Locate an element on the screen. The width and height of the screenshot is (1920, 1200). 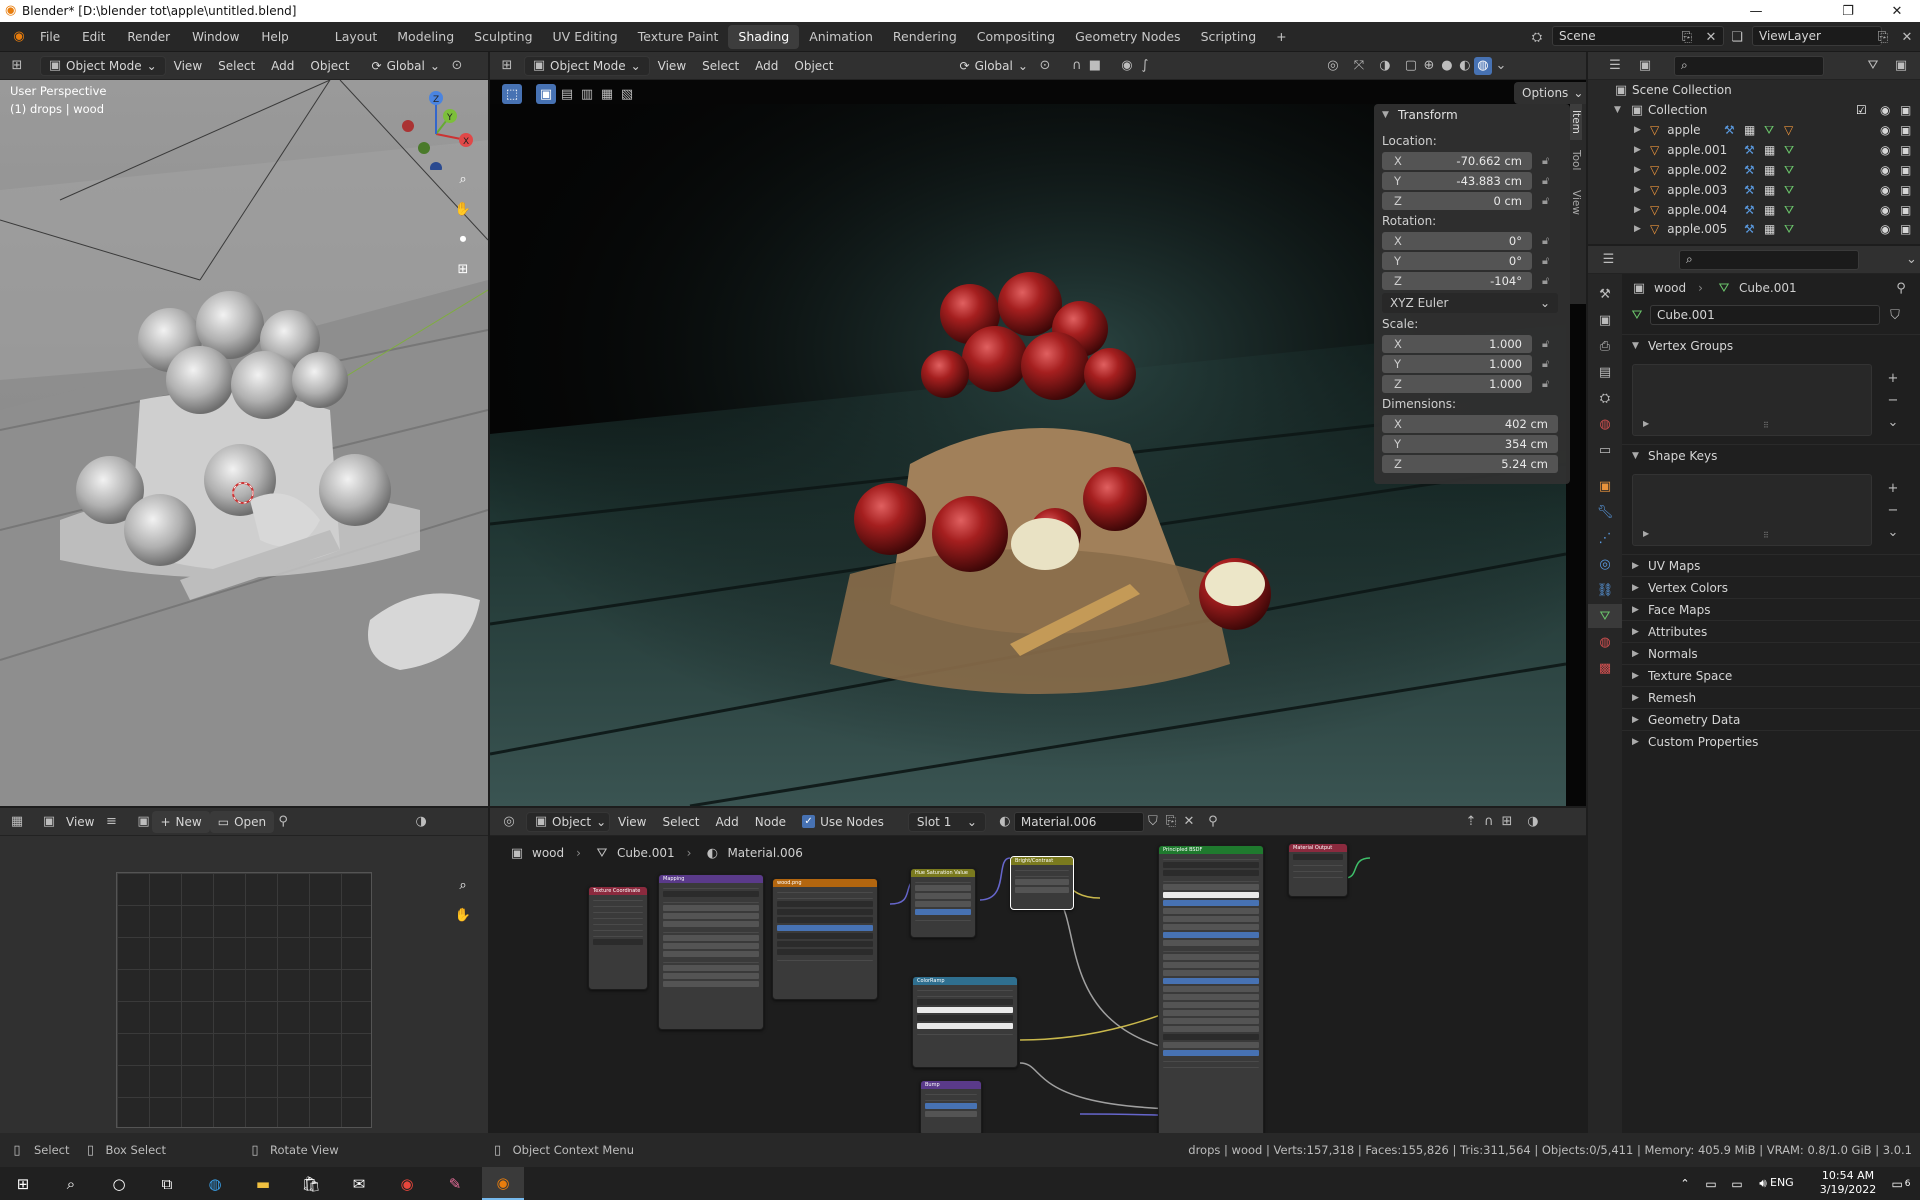
left-mode-dropdown: ▣ Object Mode ⌄ is located at coordinates (103, 65).